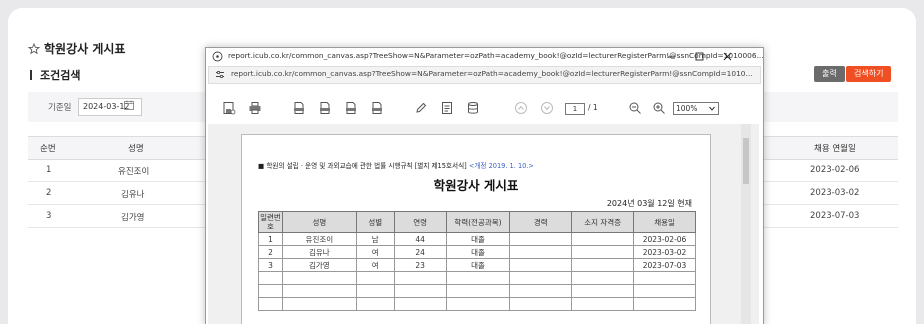 The width and height of the screenshot is (924, 324). What do you see at coordinates (483, 109) in the screenshot?
I see `report-toolbar: 1 / 1 100%` at bounding box center [483, 109].